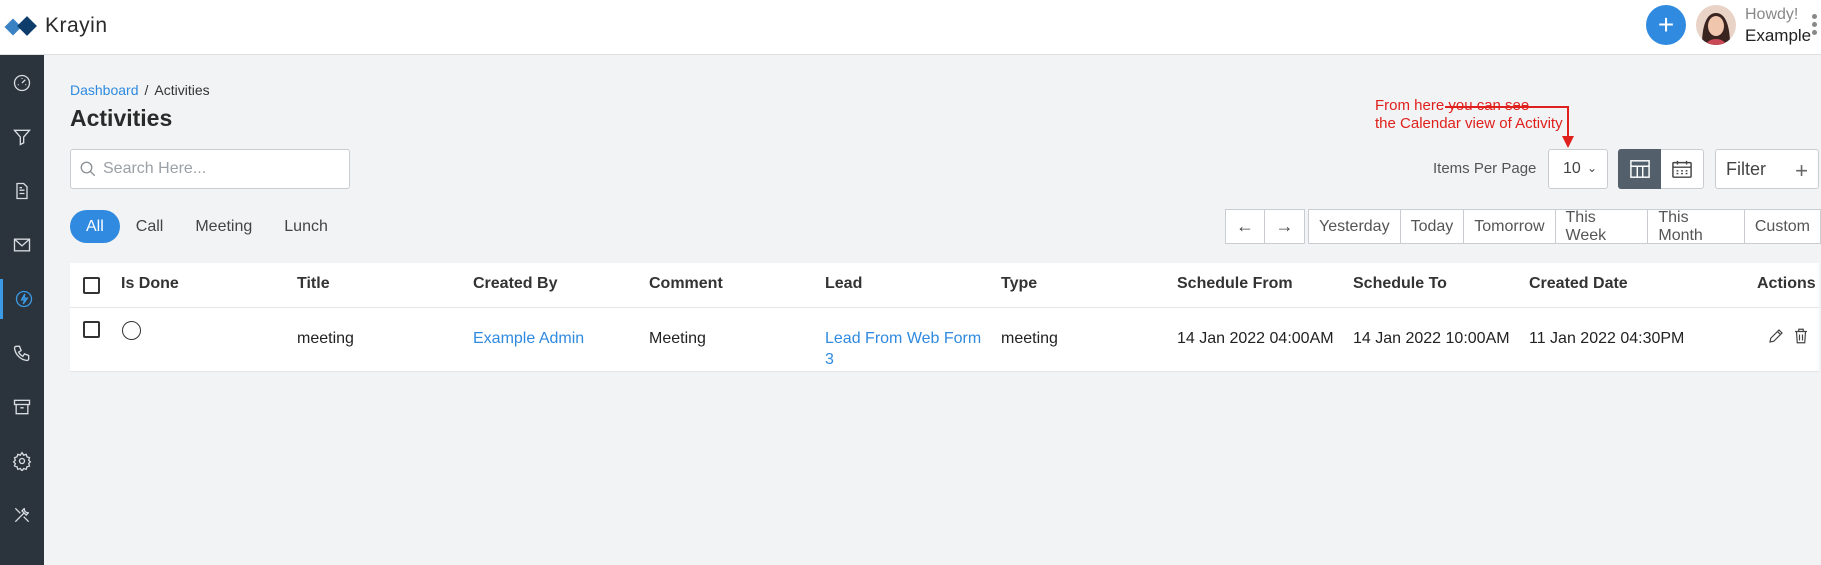  What do you see at coordinates (1578, 284) in the screenshot?
I see `column-header: Created Date` at bounding box center [1578, 284].